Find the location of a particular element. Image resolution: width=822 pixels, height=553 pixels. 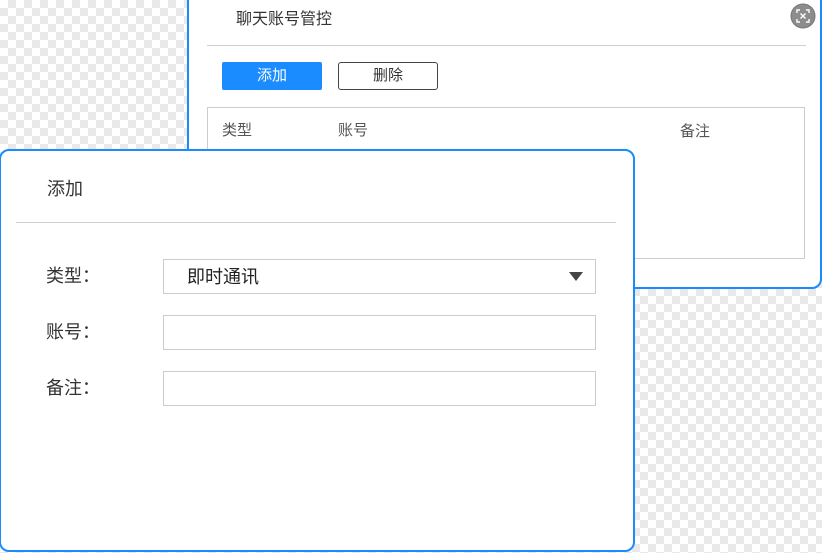

dialog-title: 聊天账号管控 is located at coordinates (284, 19).